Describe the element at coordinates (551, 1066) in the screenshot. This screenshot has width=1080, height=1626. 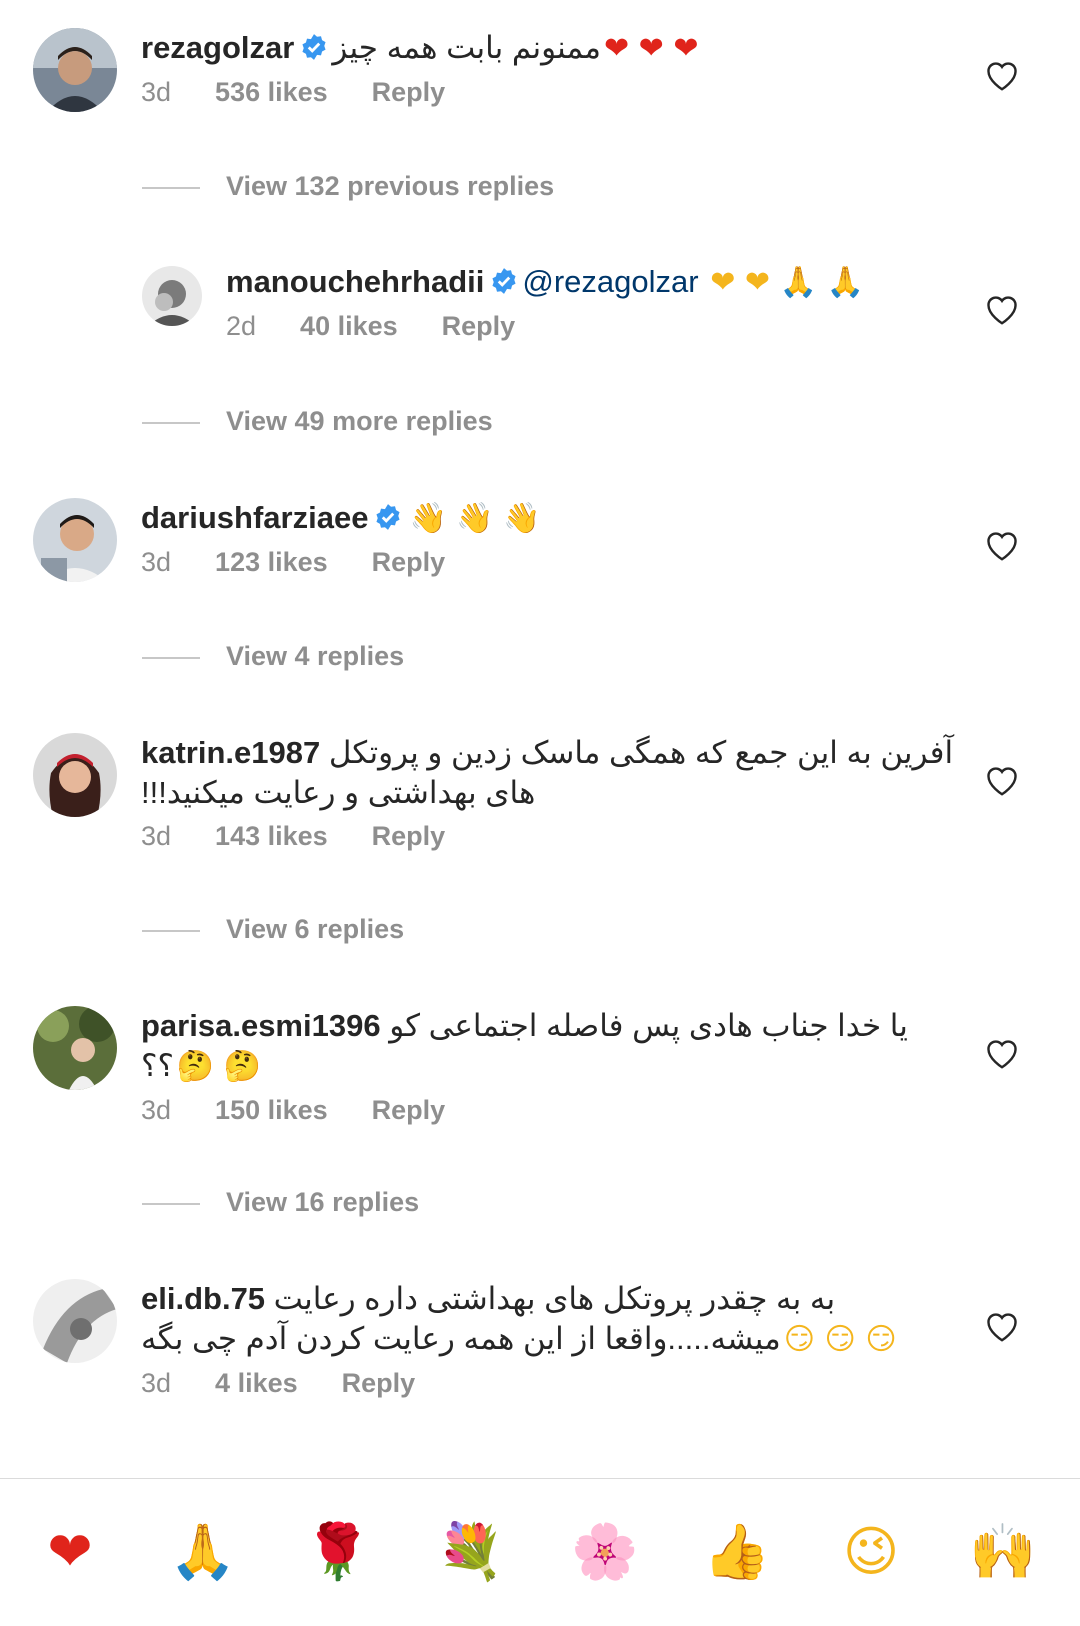
I see `comment-text-line-2: ؟؟ 🤔 🤔` at that location.